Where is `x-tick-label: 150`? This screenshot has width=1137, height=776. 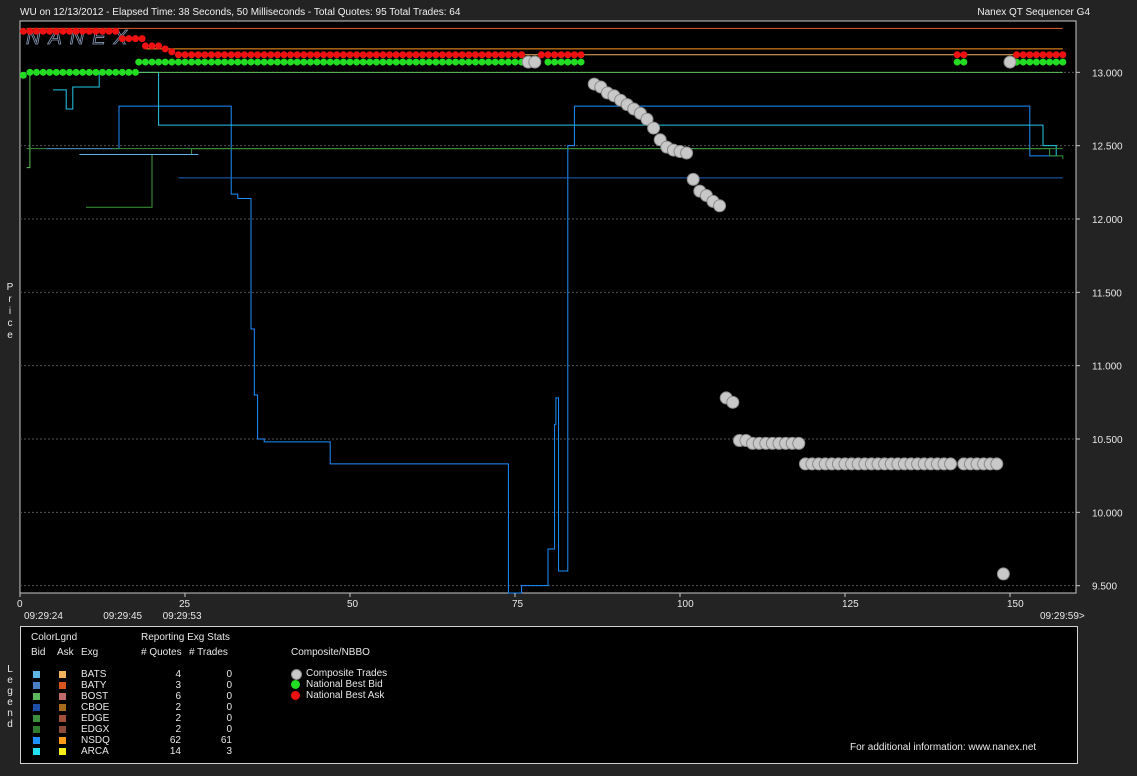 x-tick-label: 150 is located at coordinates (1015, 604).